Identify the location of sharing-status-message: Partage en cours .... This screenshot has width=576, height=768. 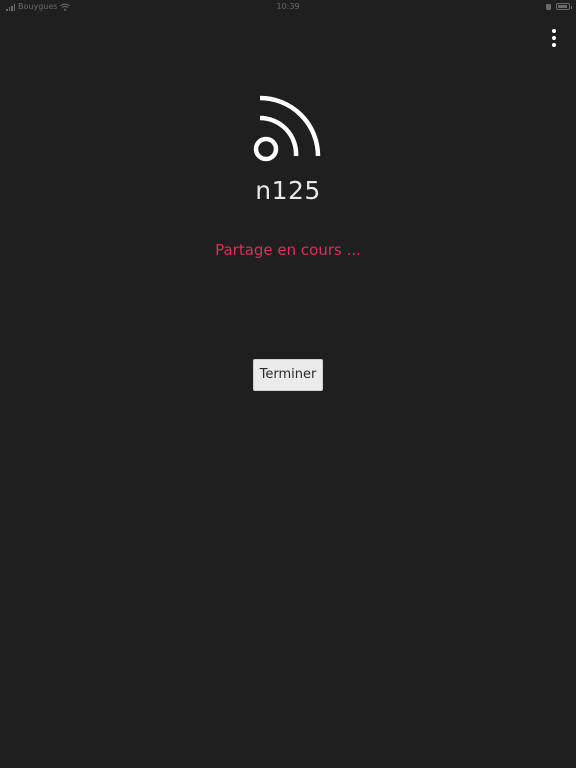
(288, 250).